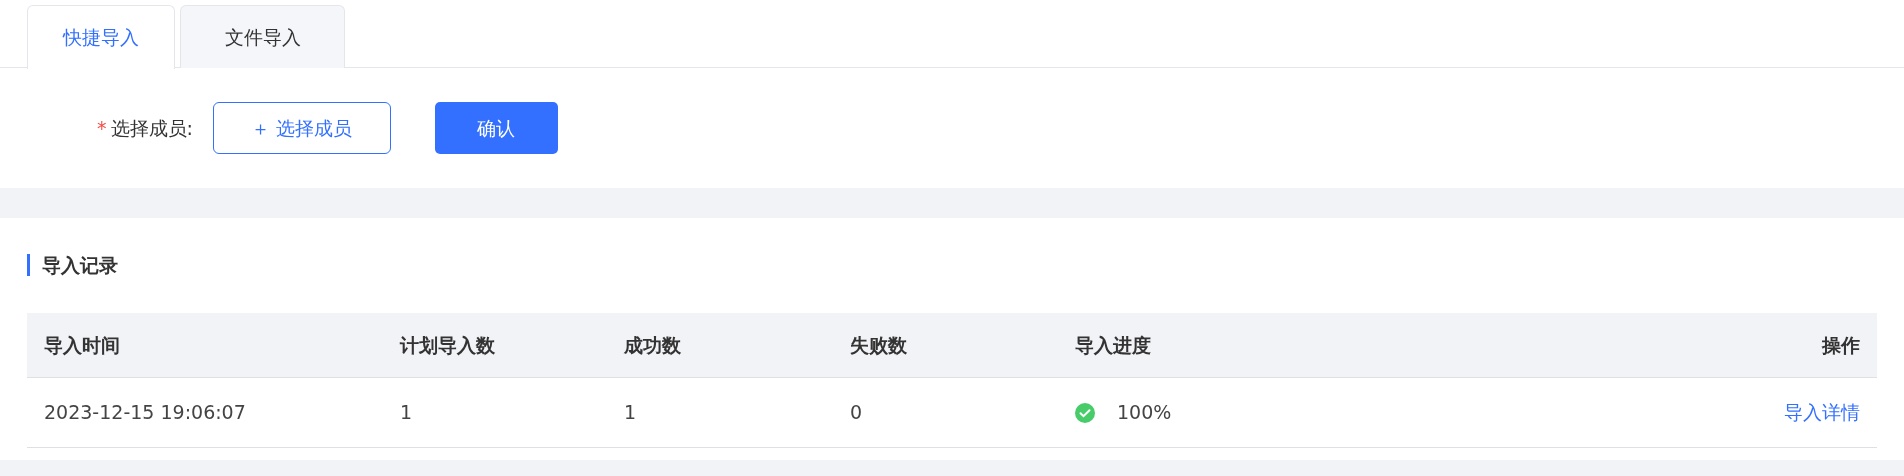 The height and width of the screenshot is (476, 1904). What do you see at coordinates (1840, 345) in the screenshot?
I see `column-header: 操作` at bounding box center [1840, 345].